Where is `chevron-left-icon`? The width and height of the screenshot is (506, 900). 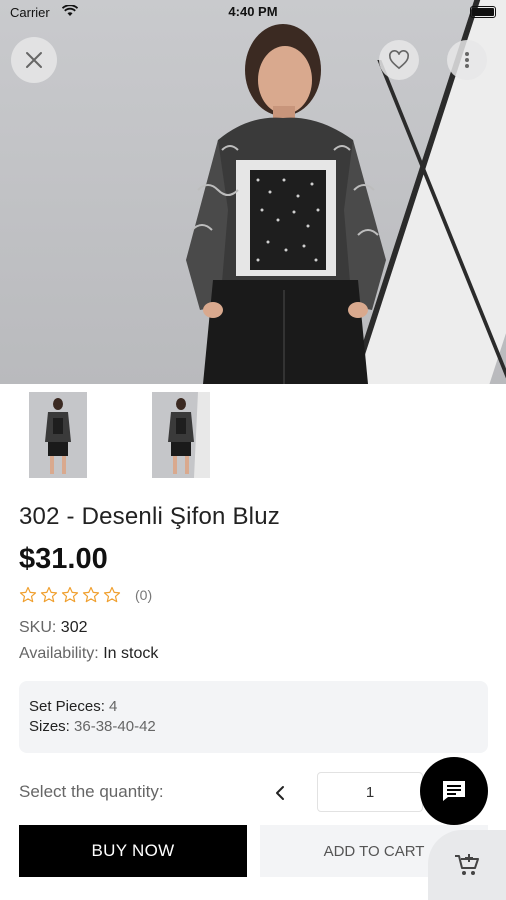 chevron-left-icon is located at coordinates (280, 793).